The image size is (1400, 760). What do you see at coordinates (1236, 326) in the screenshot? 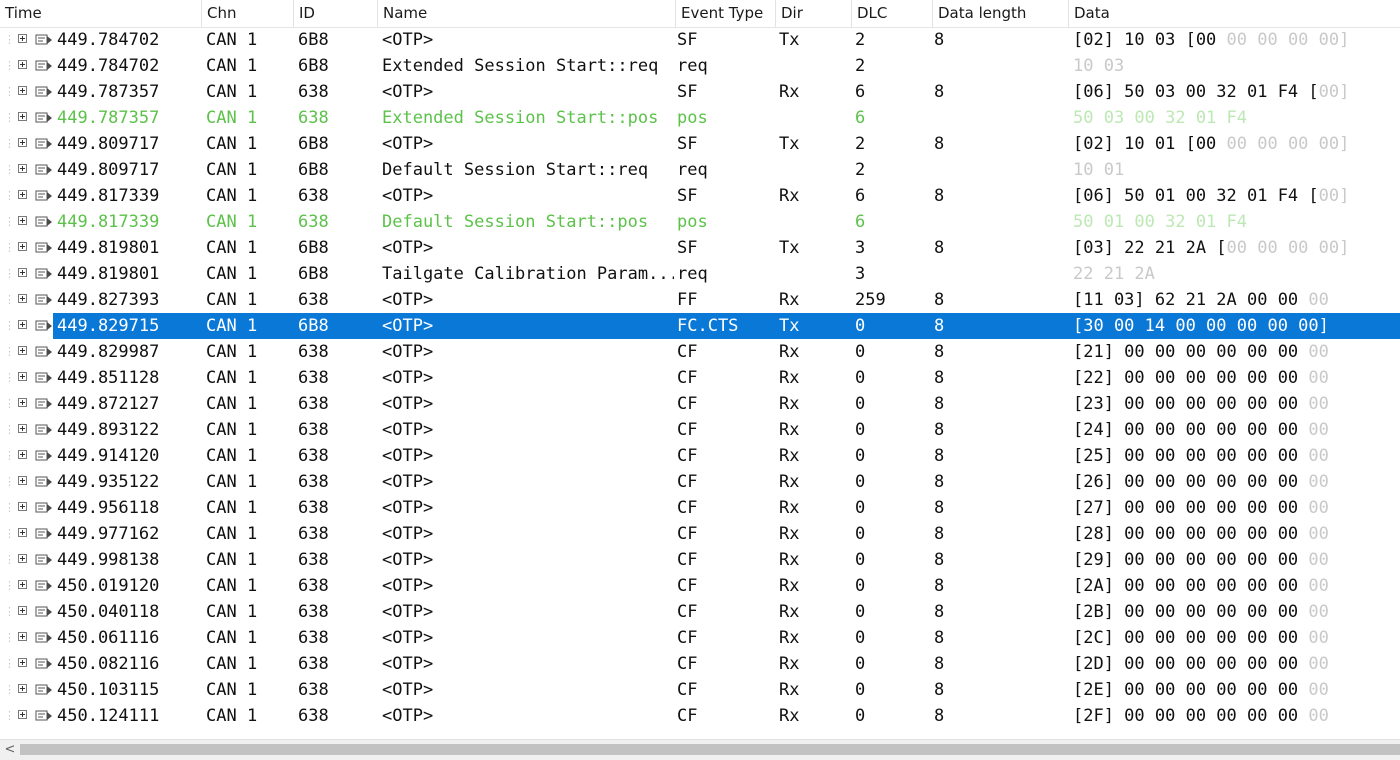
I see `cell-data: [30 00 14 00 00 00 00 00]` at bounding box center [1236, 326].